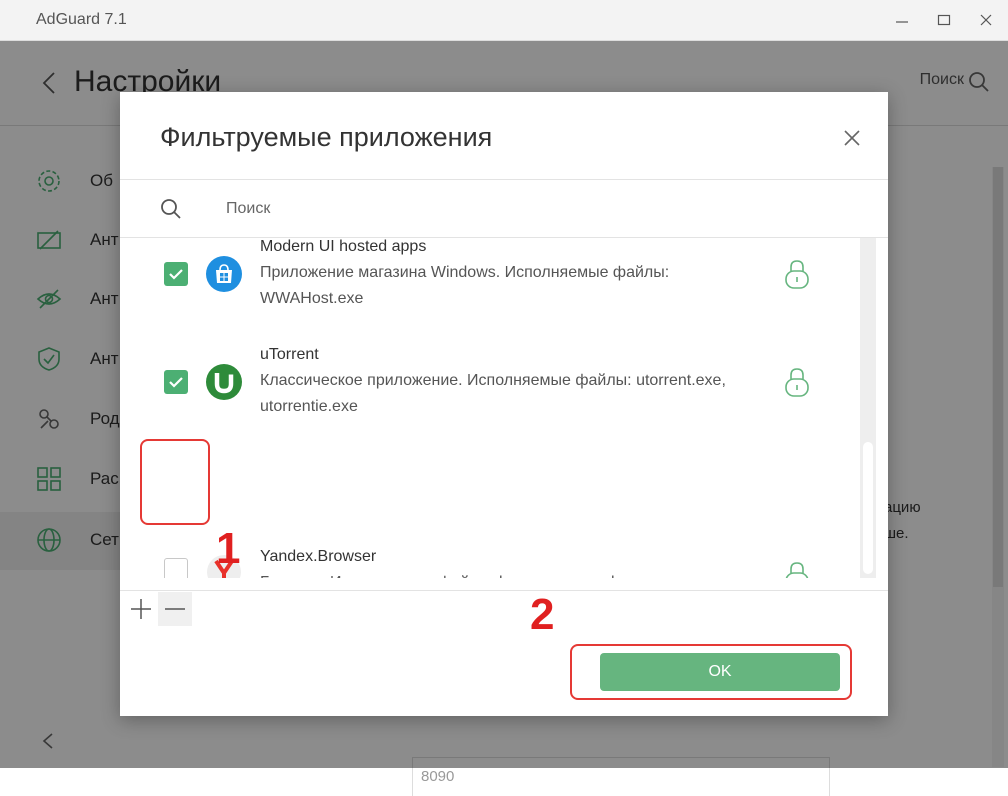  What do you see at coordinates (868, 508) in the screenshot?
I see `list-scrollbar-thumb` at bounding box center [868, 508].